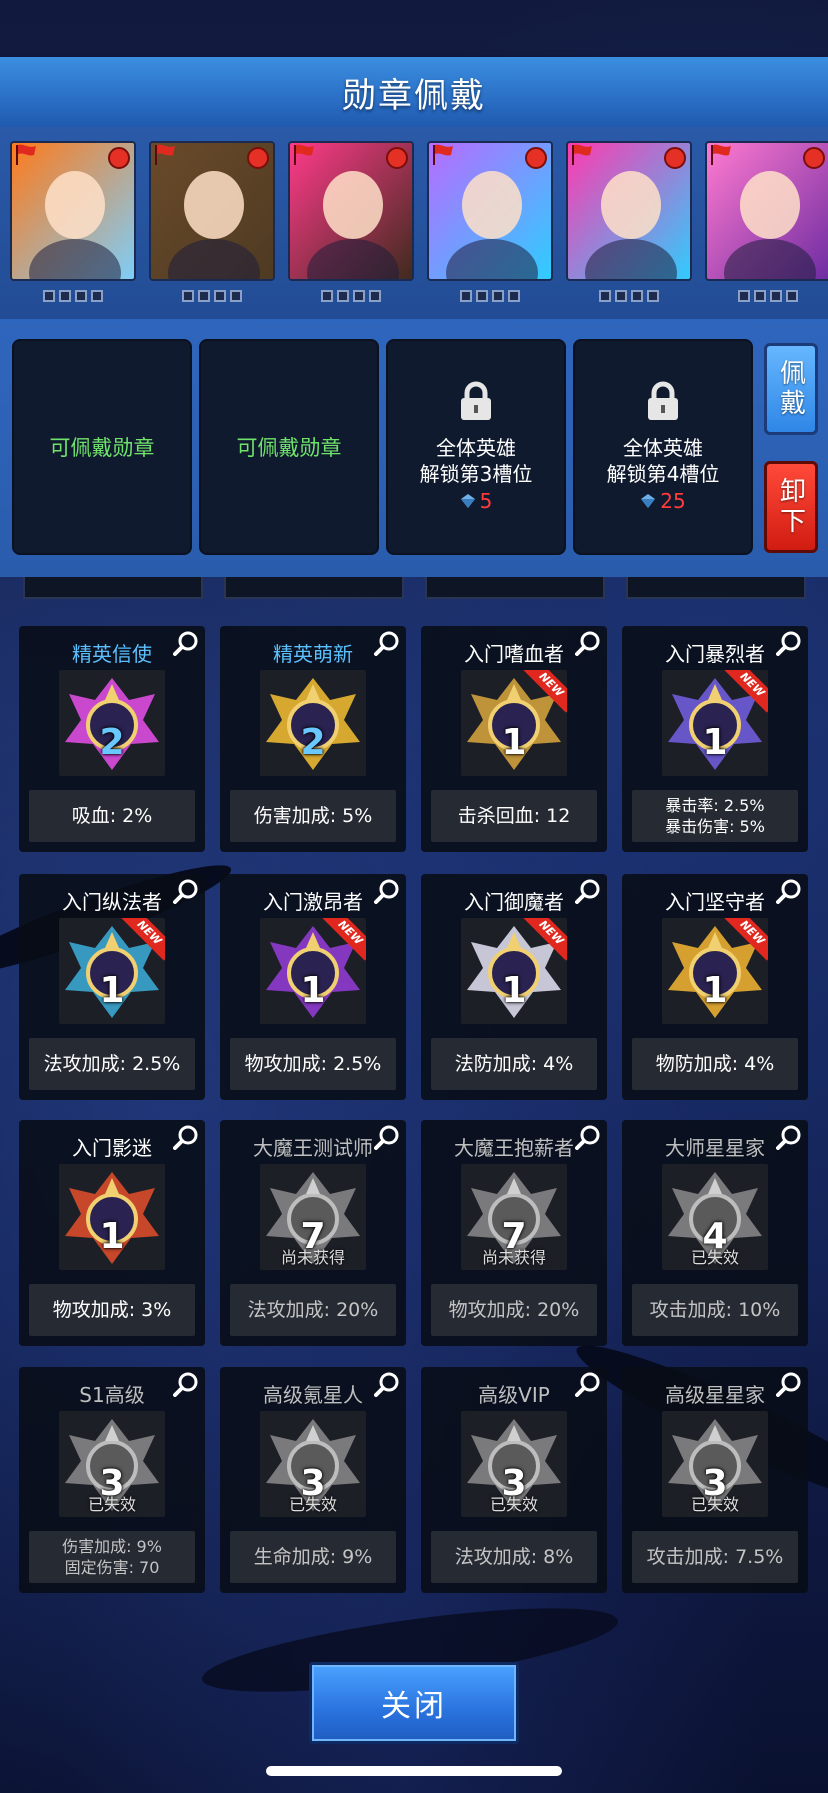 This screenshot has width=828, height=1793. I want to click on wear-button: 佩戴, so click(791, 389).